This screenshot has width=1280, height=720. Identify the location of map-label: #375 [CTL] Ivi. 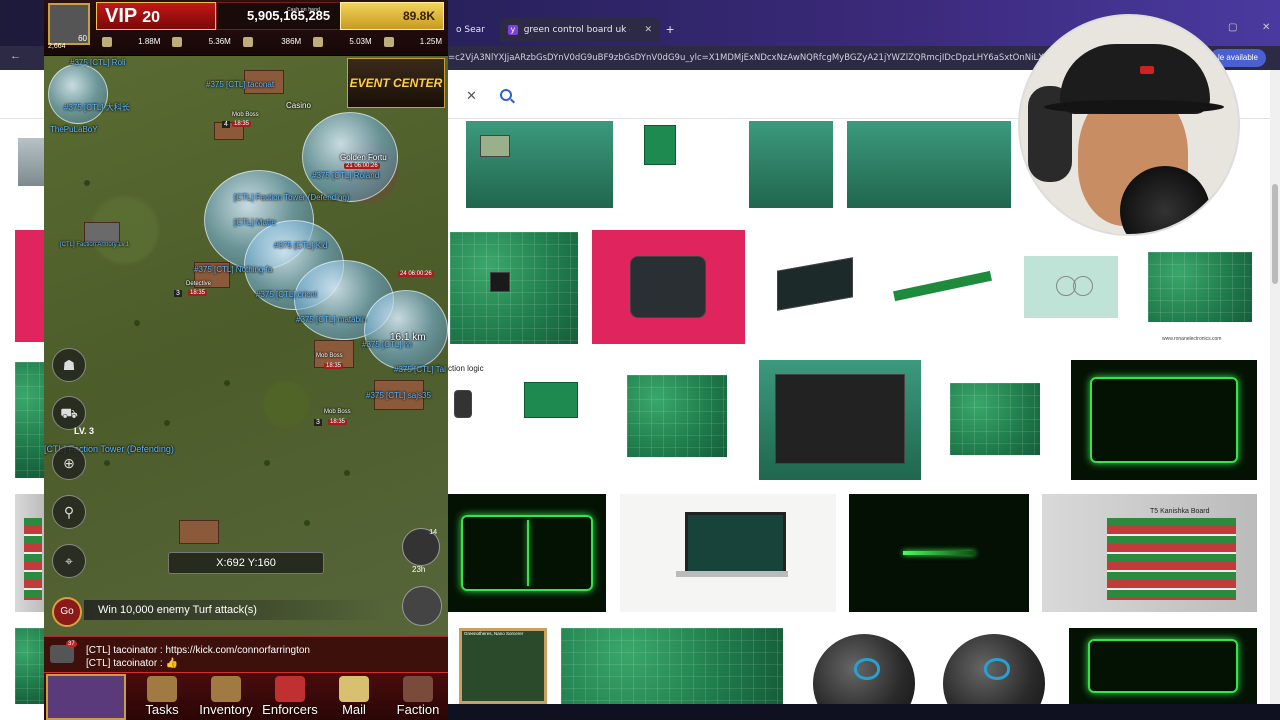
(387, 344).